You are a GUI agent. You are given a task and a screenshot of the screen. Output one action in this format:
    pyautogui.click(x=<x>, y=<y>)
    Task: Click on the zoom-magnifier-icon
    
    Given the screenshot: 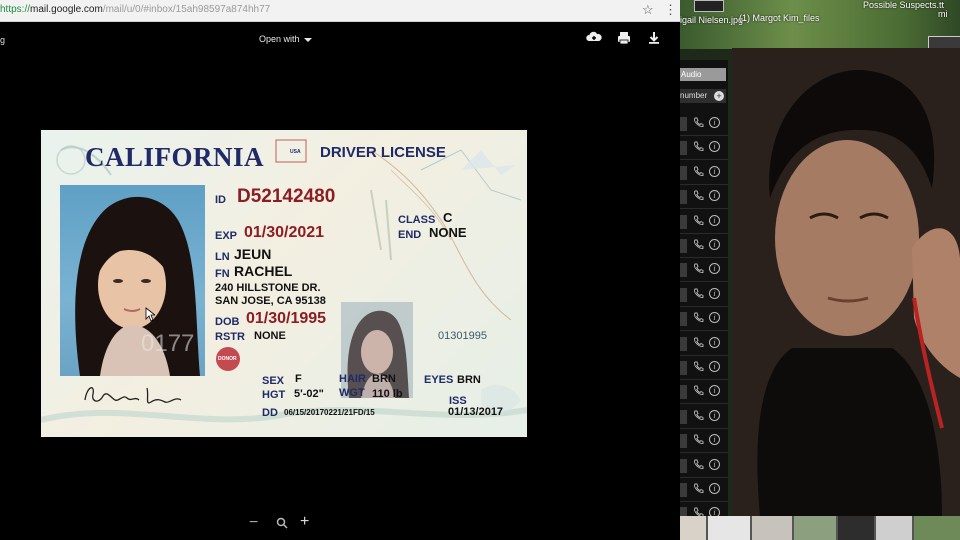 What is the action you would take?
    pyautogui.click(x=282, y=523)
    